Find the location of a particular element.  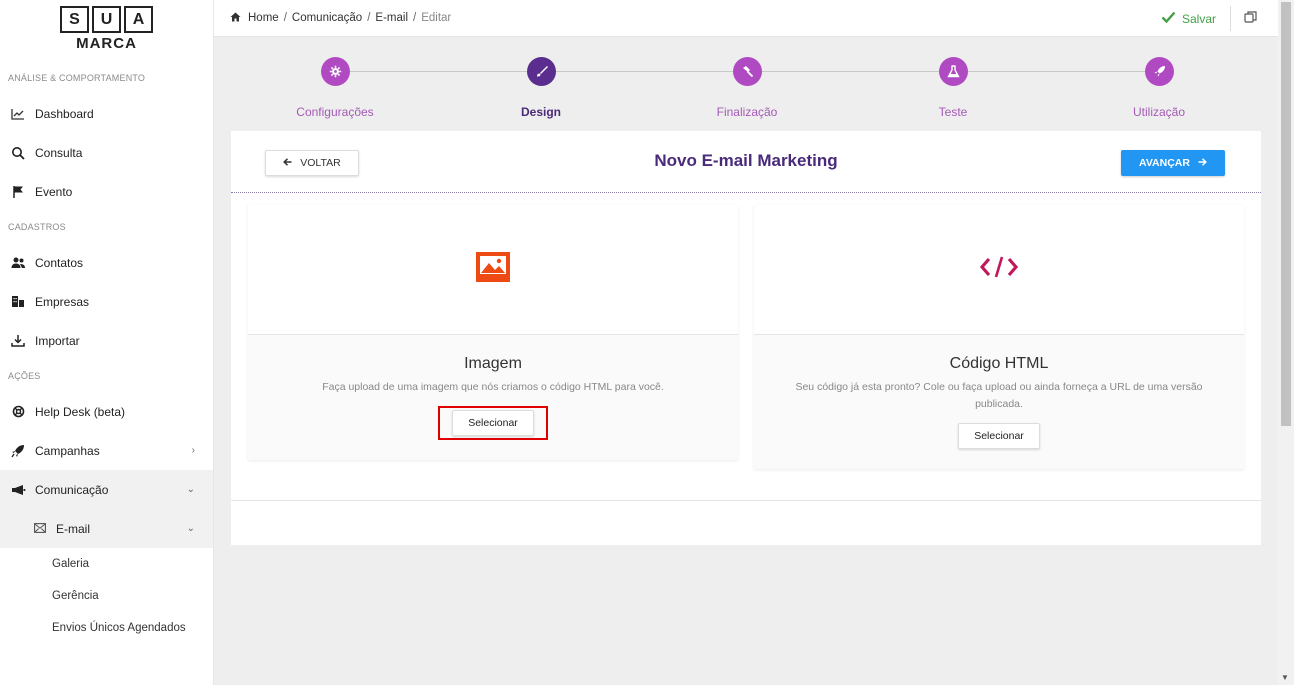

sidebar-item-help-desk: Help Desk (beta) is located at coordinates (106, 411).